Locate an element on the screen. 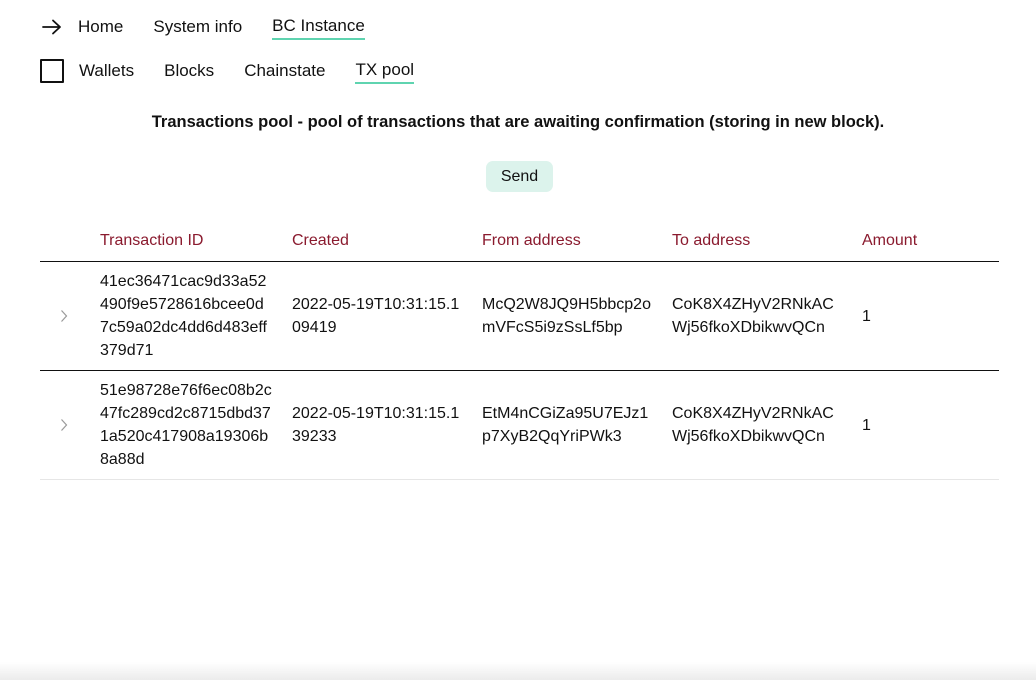 Image resolution: width=1036 pixels, height=680 pixels. sub-nav: Wallets Blocks Chainstate TX pool is located at coordinates (242, 71).